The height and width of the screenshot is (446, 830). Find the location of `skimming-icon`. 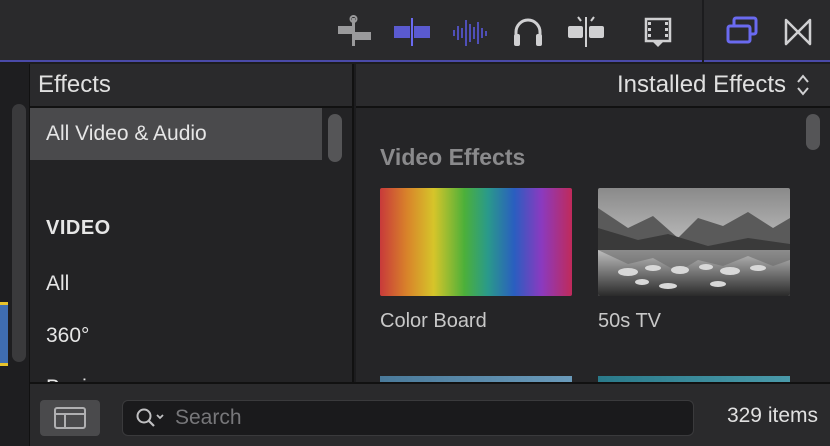

skimming-icon is located at coordinates (586, 32).